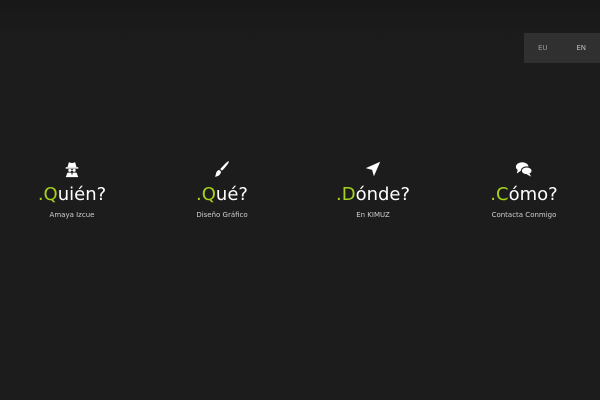  Describe the element at coordinates (222, 194) in the screenshot. I see `nav-item-title: .Qué?` at that location.